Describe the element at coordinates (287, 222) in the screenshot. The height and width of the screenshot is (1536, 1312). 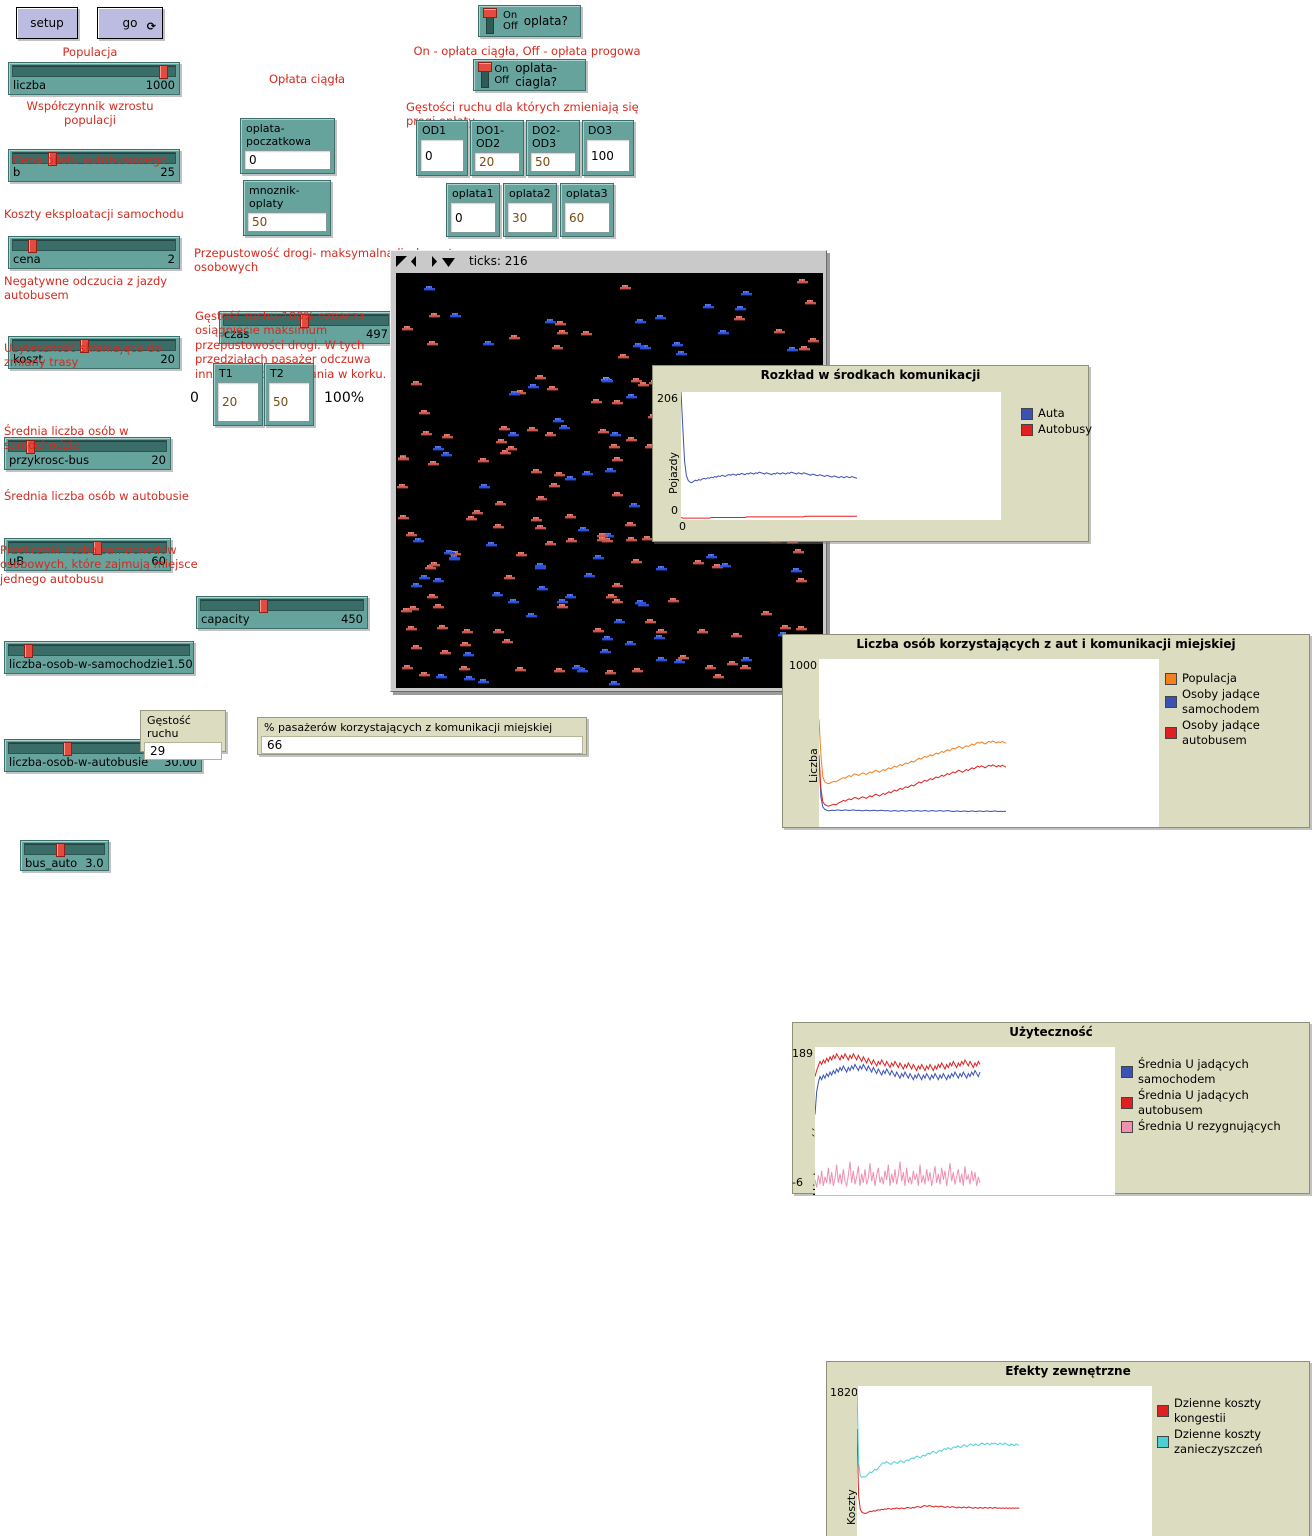
I see `input-mnoznik-oplaty-value: 50` at that location.